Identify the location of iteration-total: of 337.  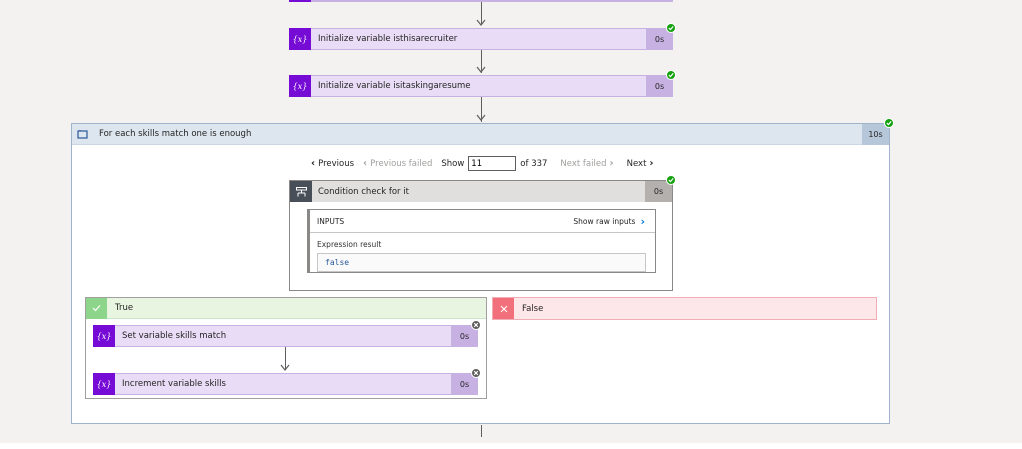
(534, 163).